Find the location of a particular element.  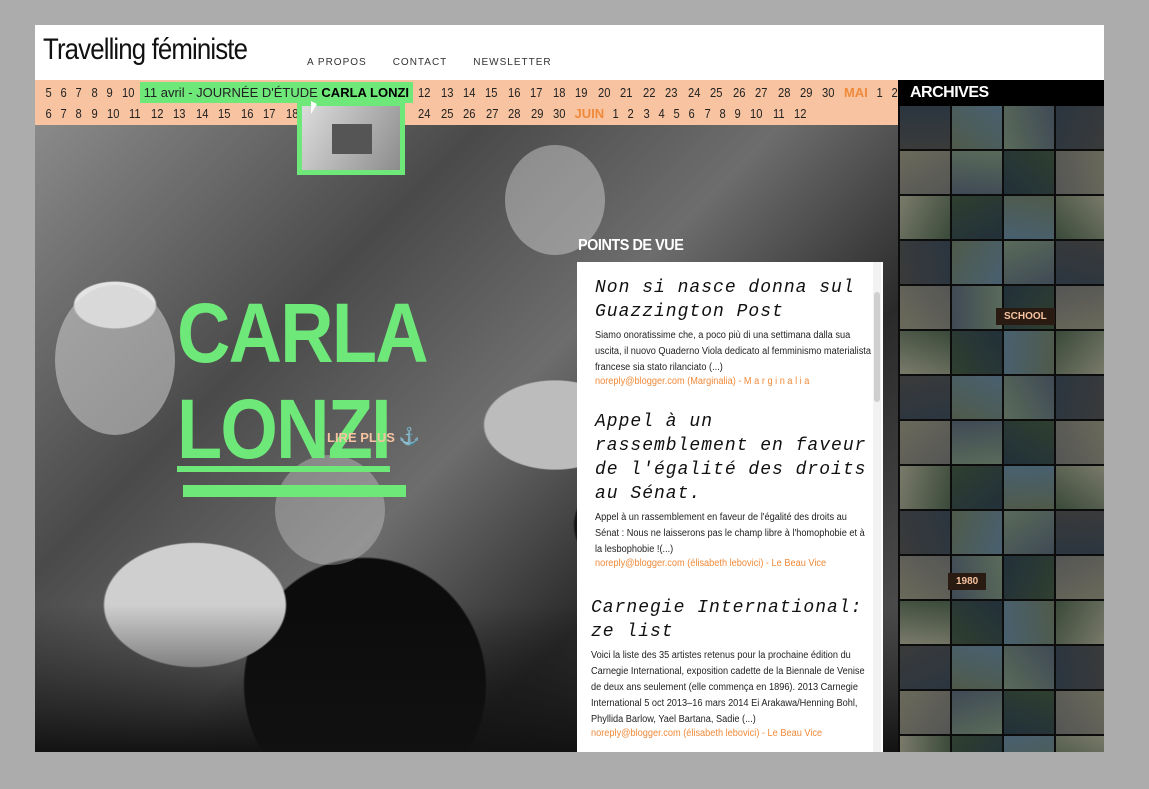

timeline-day: 6 is located at coordinates (63, 92).